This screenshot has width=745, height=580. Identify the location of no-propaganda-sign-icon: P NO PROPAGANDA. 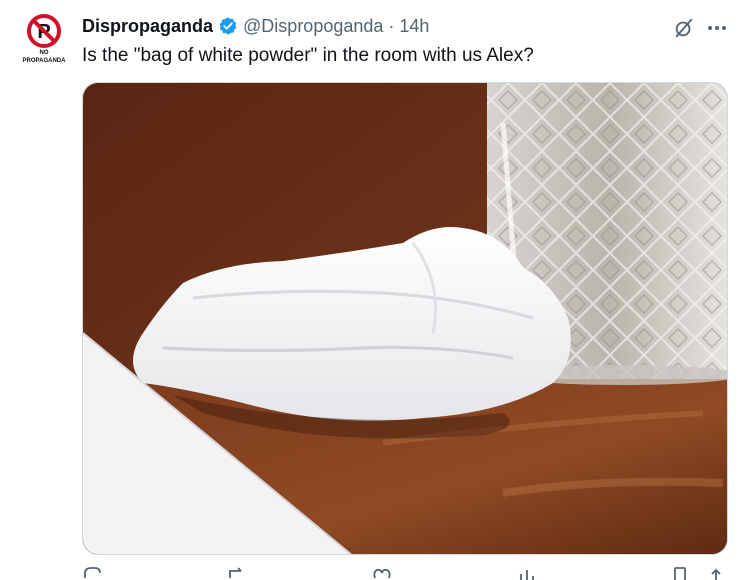
(44, 39).